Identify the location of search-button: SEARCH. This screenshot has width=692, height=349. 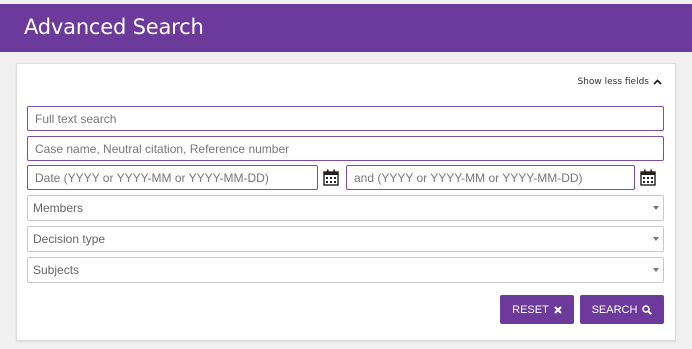
(622, 309).